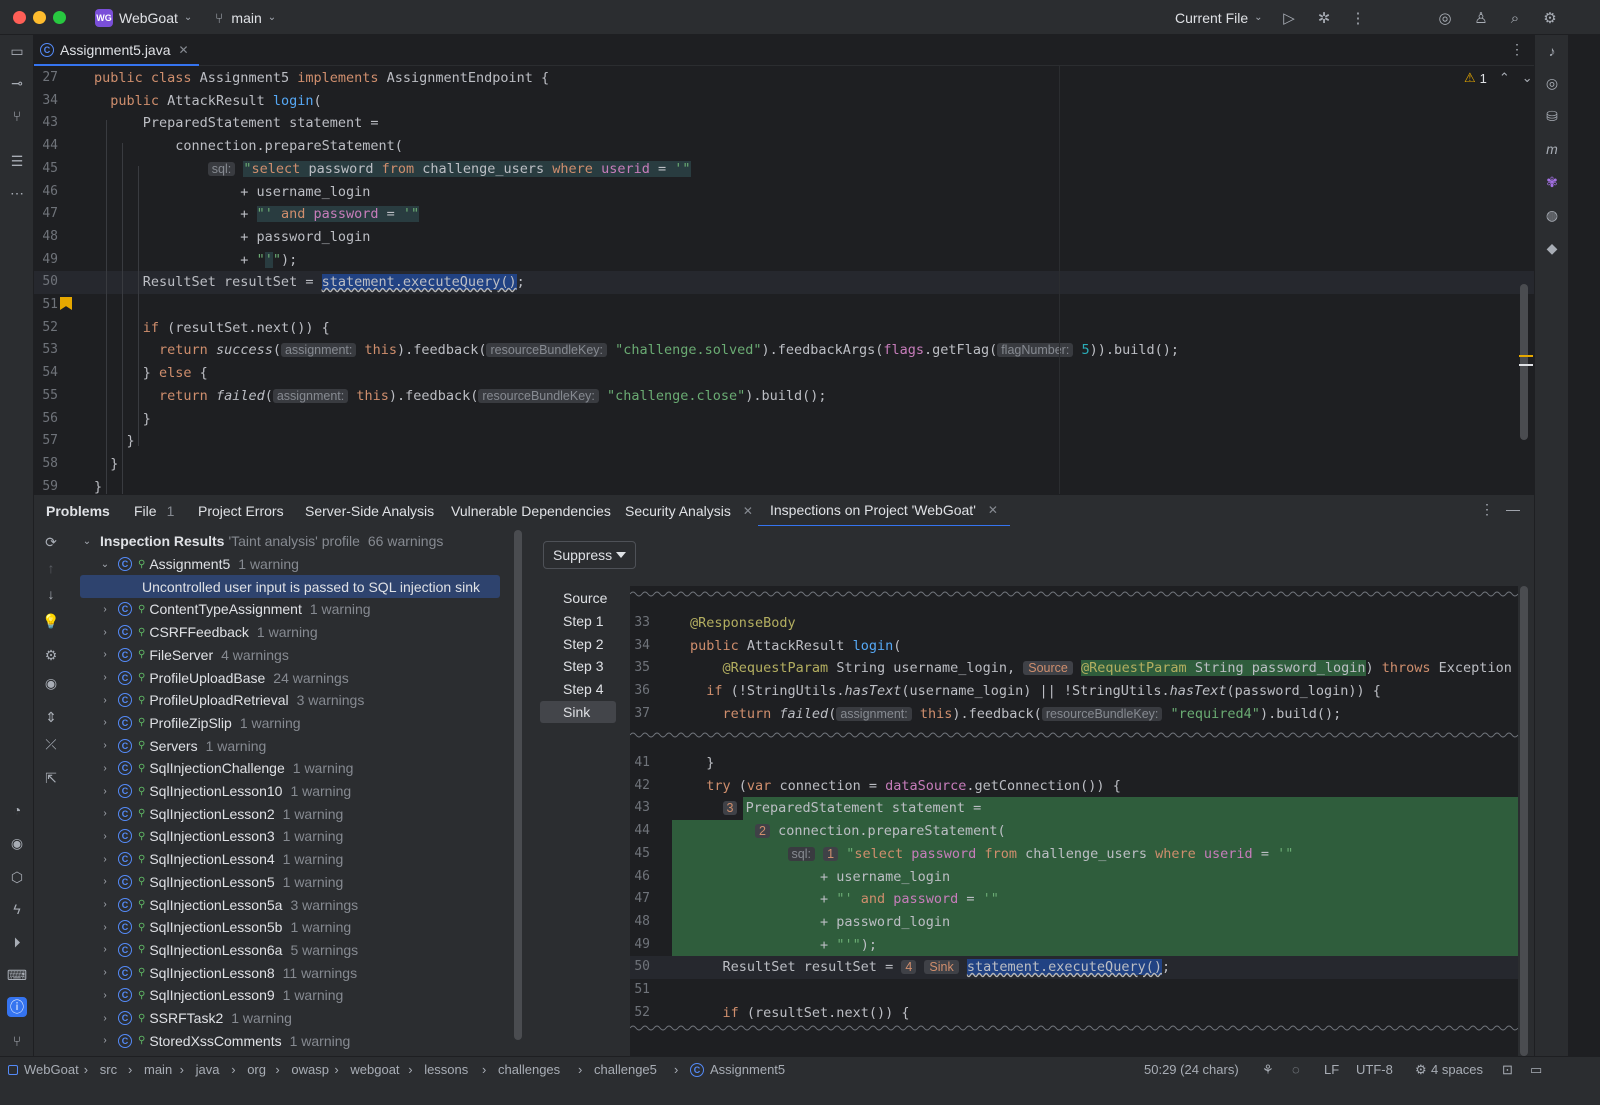 Image resolution: width=1600 pixels, height=1105 pixels. I want to click on line-number: 53, so click(46, 350).